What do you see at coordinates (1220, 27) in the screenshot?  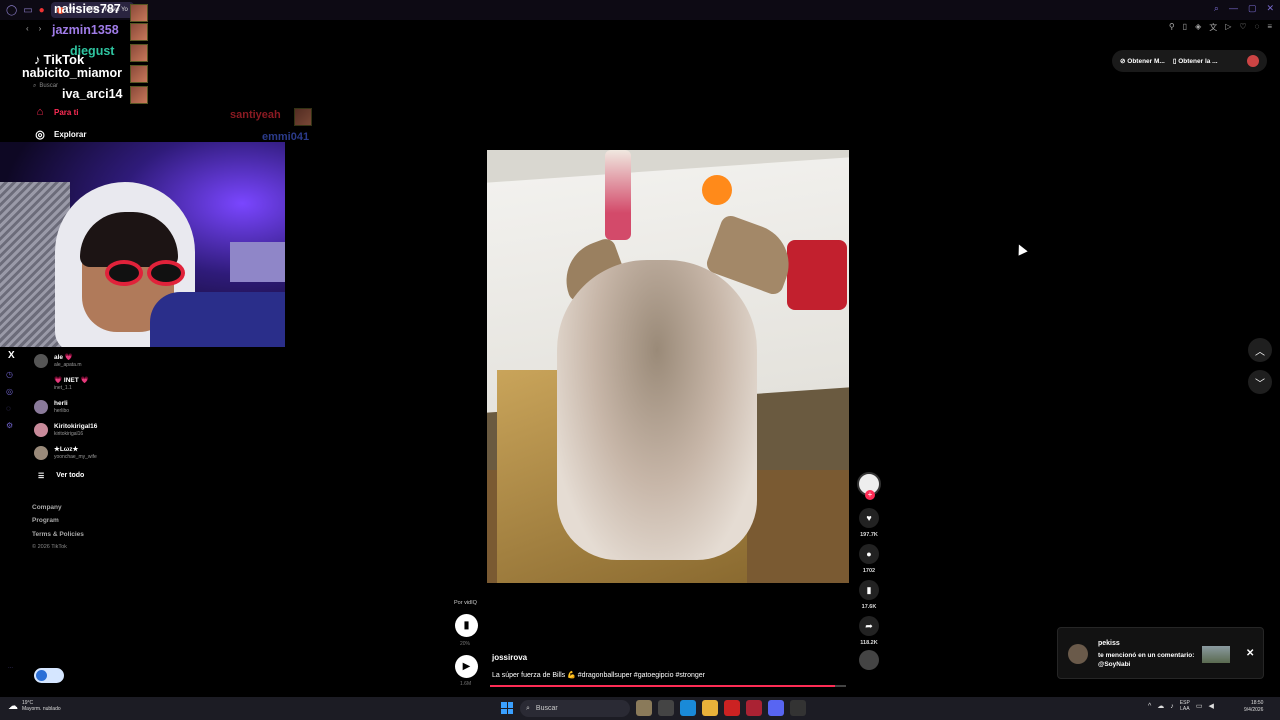 I see `extension-toolbar: ⚲ ▯ ◈ 文 ▷ ♡ ◌ ≡` at bounding box center [1220, 27].